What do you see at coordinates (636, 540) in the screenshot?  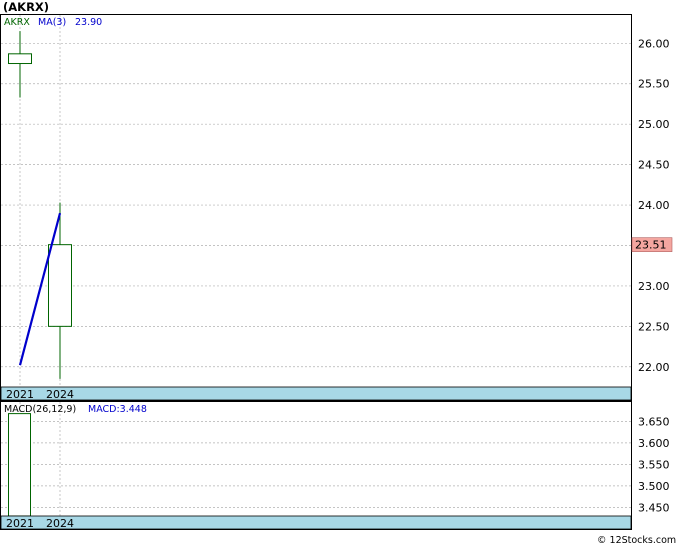 I see `credit: © 12Stocks.com` at bounding box center [636, 540].